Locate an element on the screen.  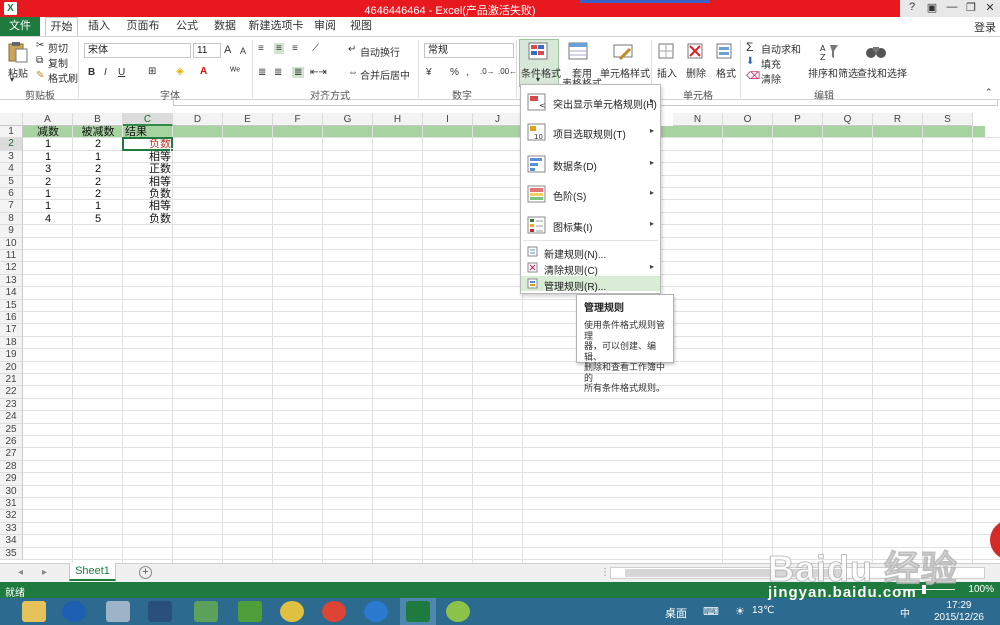
result-cell: 负数 is located at coordinates (148, 219).